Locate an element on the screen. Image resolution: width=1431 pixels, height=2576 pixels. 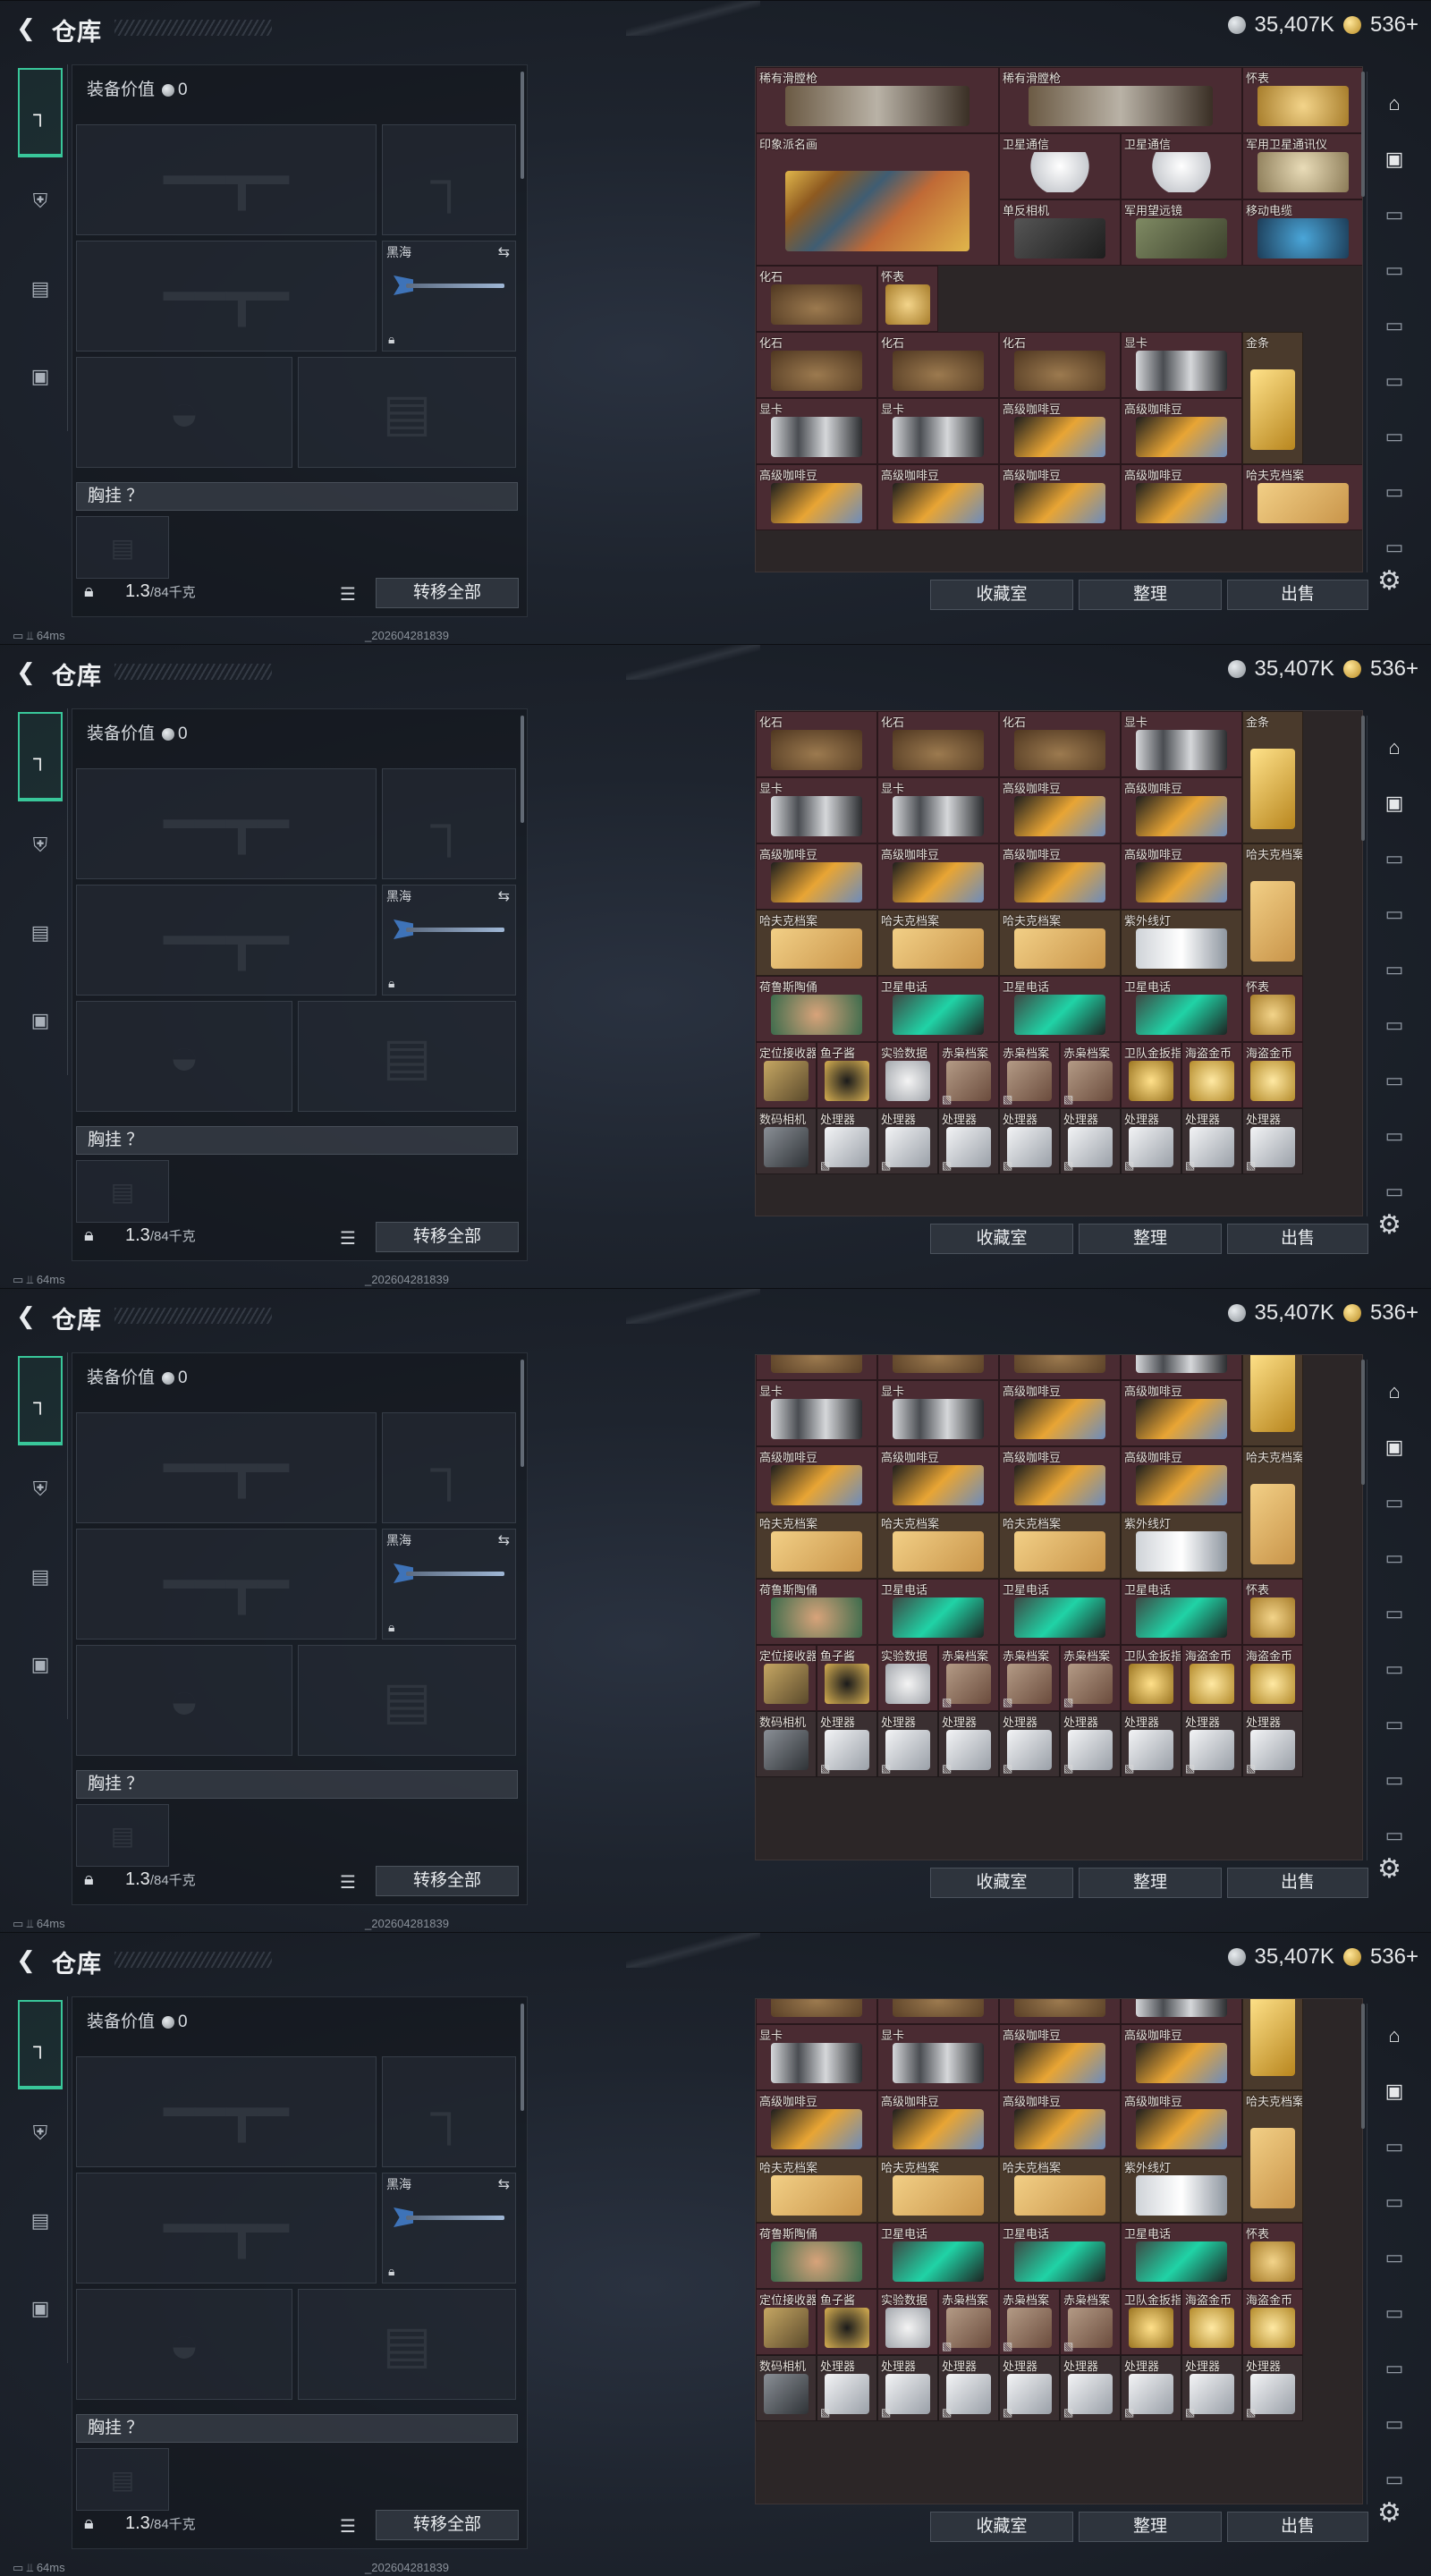
inventory-item: 单反相机 is located at coordinates (1060, 232).